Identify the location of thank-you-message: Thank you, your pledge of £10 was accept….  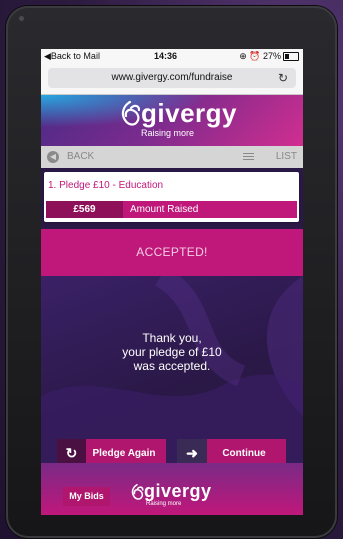
(172, 352).